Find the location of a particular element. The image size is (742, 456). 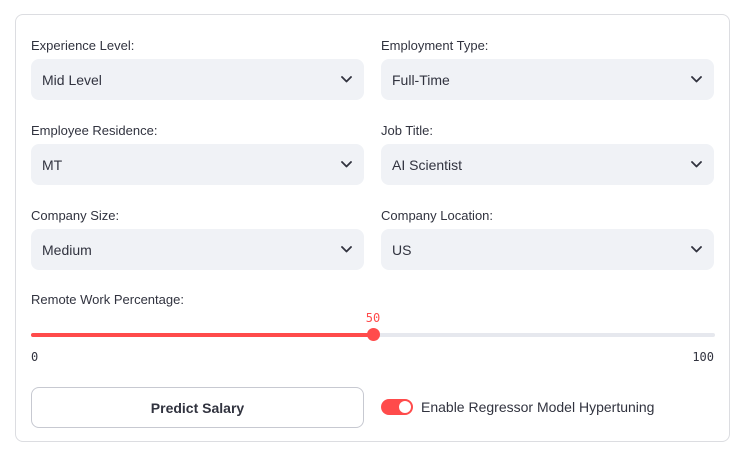

employment-type-value: Full-Time is located at coordinates (421, 79).